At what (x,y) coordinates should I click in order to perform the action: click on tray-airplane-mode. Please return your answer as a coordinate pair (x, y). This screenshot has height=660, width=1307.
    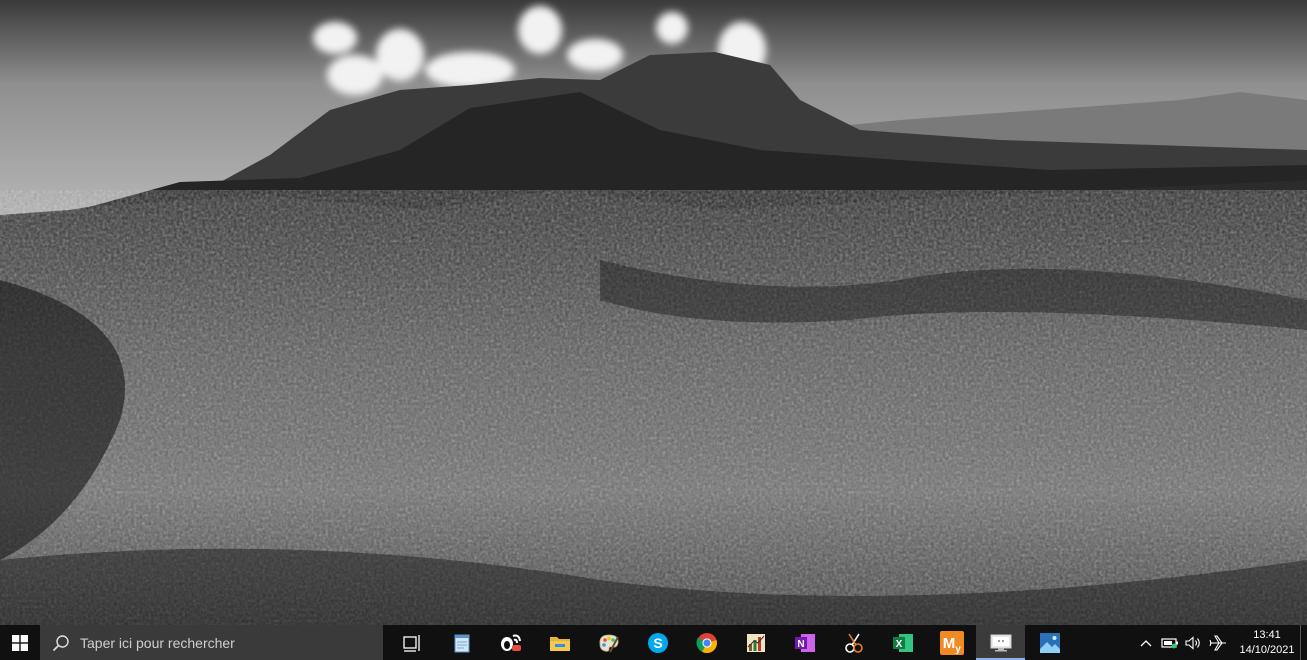
    Looking at the image, I should click on (1218, 642).